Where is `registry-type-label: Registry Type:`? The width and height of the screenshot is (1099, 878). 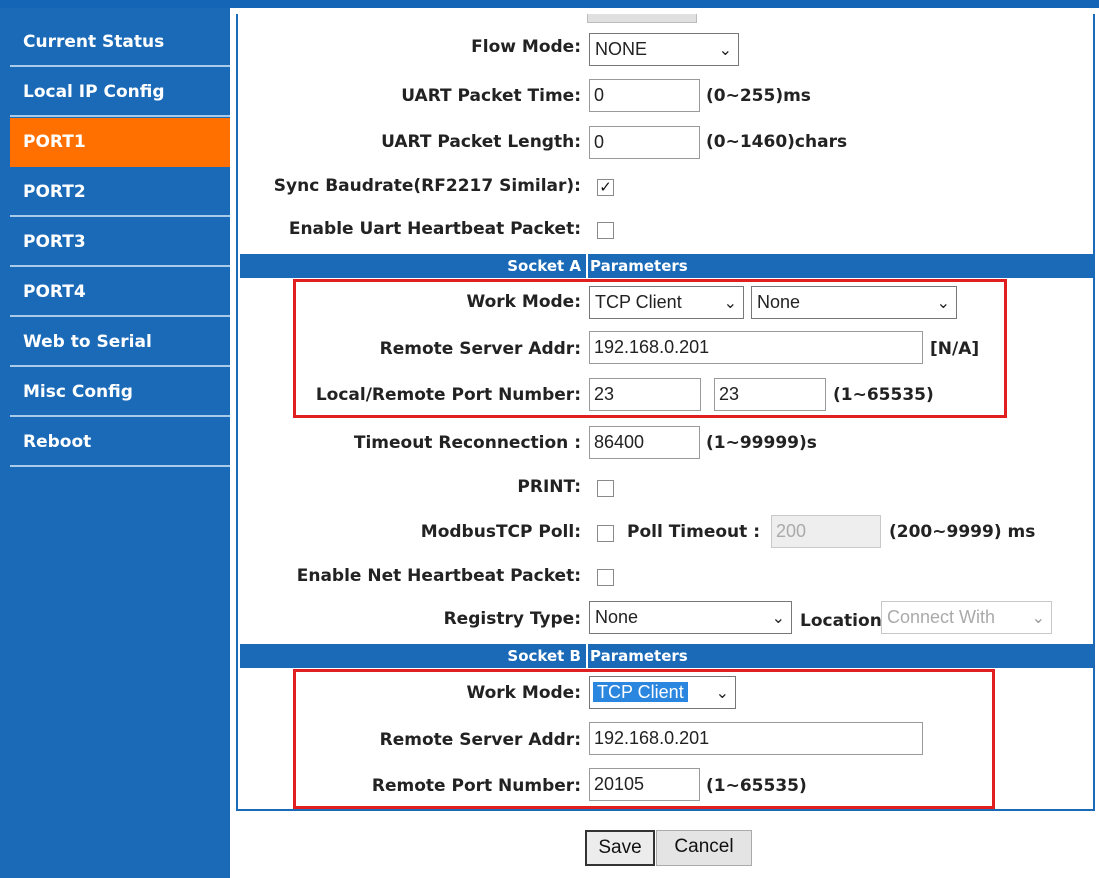 registry-type-label: Registry Type: is located at coordinates (512, 619).